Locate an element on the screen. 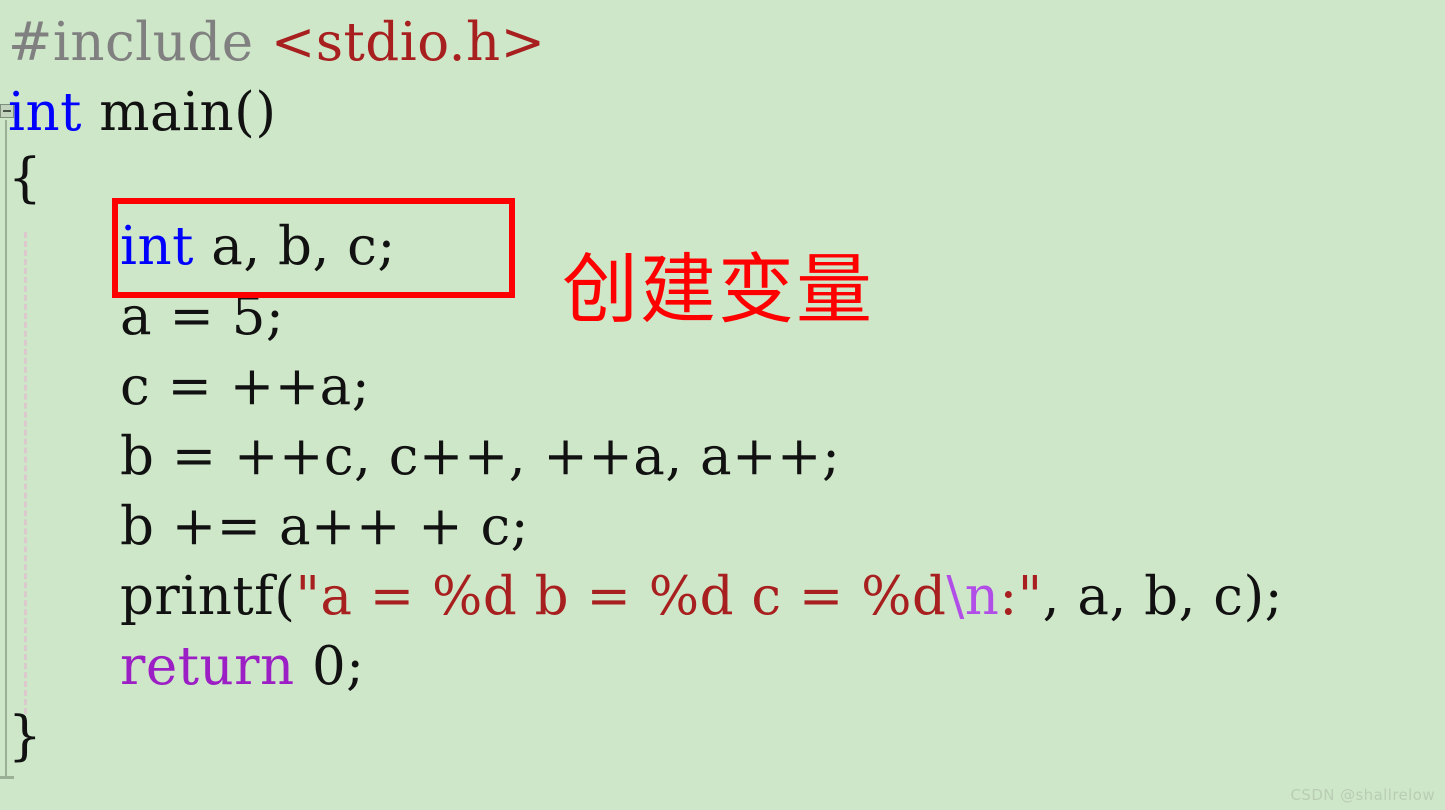  code-fold-bar-foot is located at coordinates (7, 777).